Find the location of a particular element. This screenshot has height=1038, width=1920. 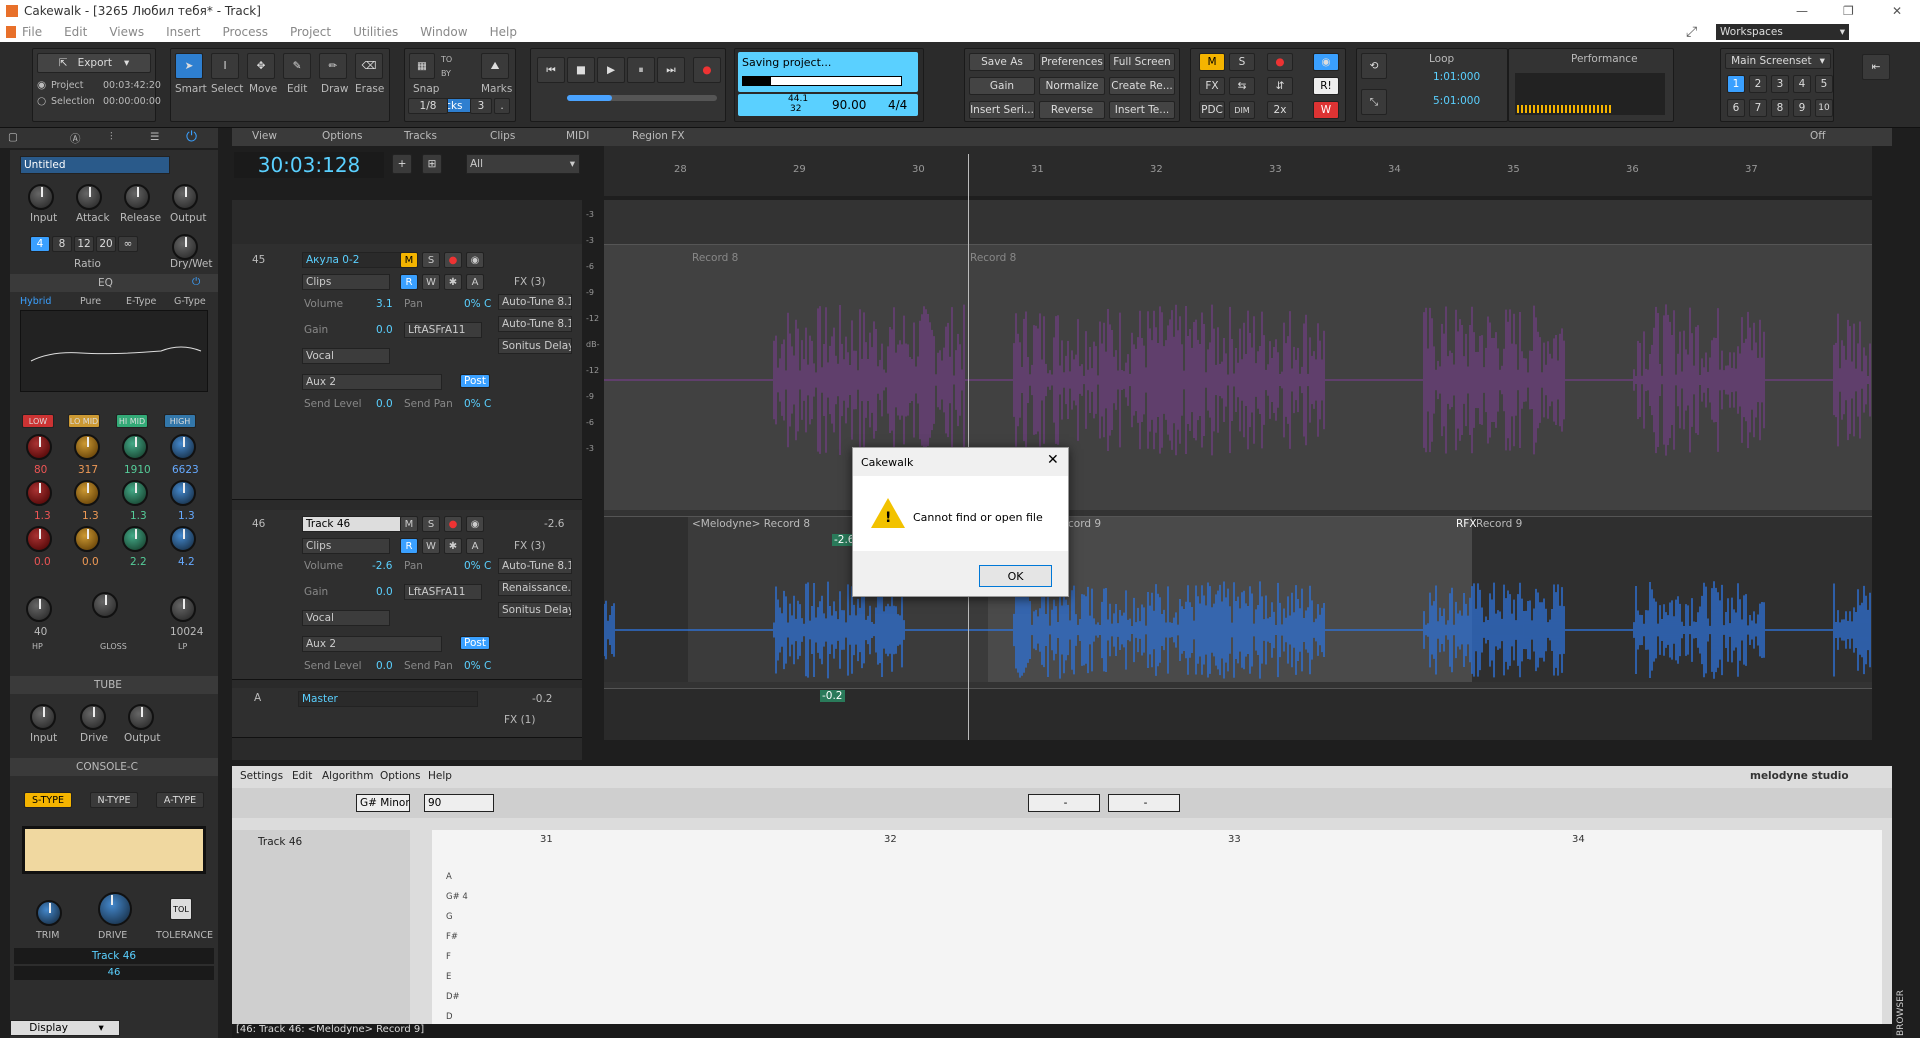

gloss-knob is located at coordinates (105, 605).